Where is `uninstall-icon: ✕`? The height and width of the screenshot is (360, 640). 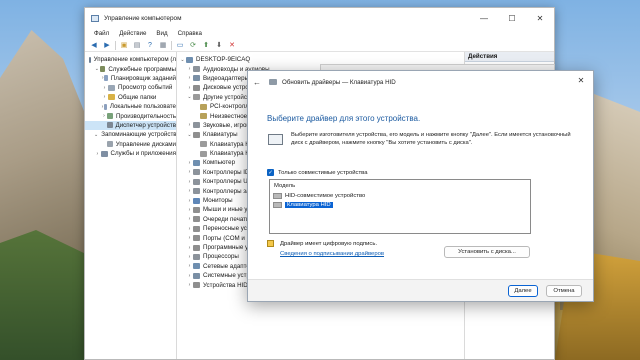
uninstall-icon: ✕ is located at coordinates (232, 45).